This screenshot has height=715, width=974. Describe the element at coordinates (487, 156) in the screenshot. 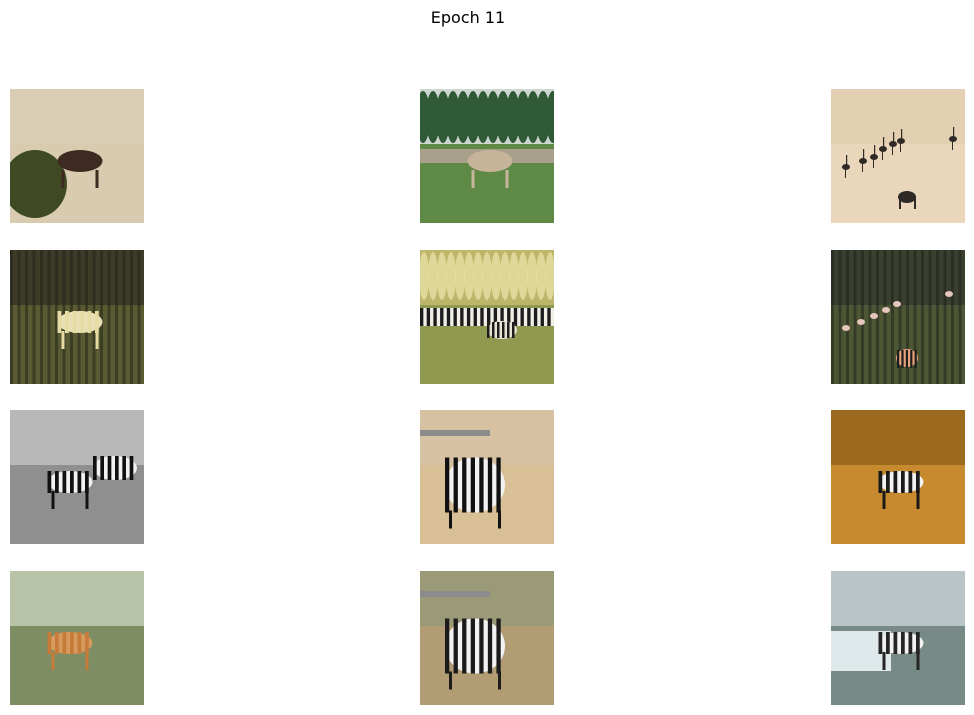

I see `image-tile-pale-horse-and-herd-before-forest` at that location.